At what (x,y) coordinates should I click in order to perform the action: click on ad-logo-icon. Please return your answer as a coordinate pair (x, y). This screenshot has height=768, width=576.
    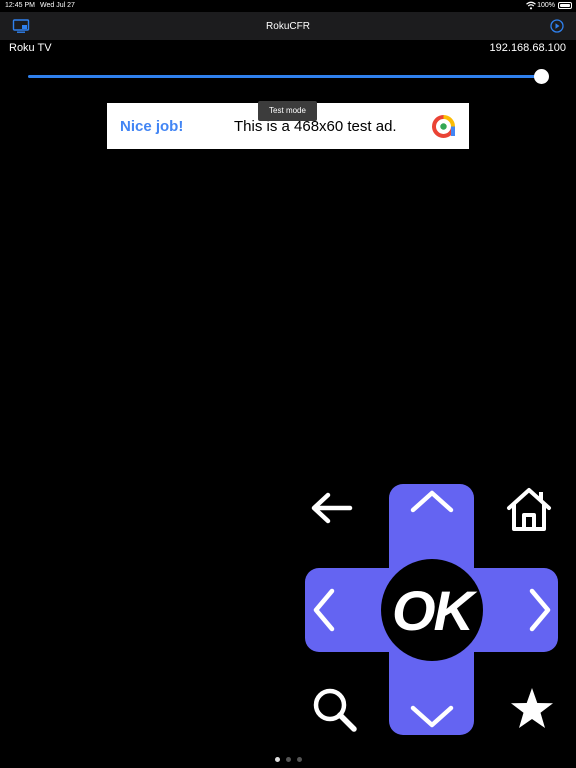
    Looking at the image, I should click on (443, 126).